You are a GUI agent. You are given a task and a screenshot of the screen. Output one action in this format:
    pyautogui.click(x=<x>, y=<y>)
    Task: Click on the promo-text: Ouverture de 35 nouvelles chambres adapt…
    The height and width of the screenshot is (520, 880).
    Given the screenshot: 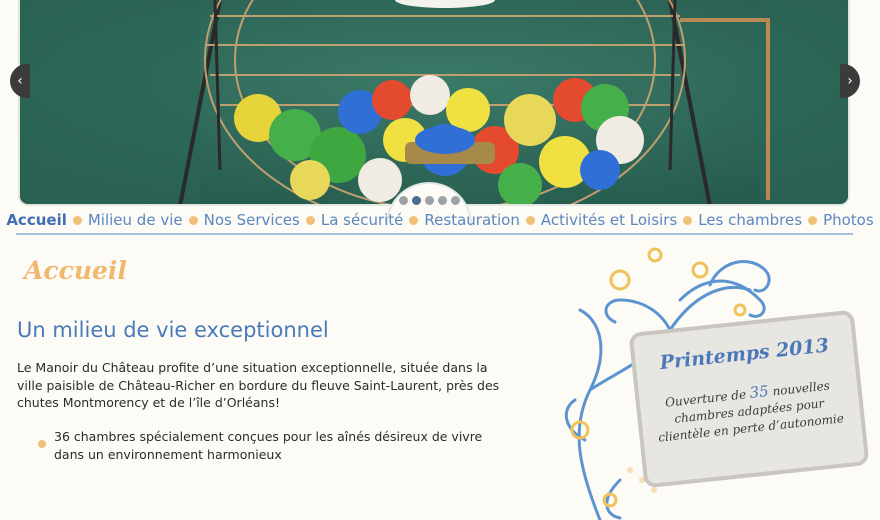 What is the action you would take?
    pyautogui.click(x=749, y=411)
    